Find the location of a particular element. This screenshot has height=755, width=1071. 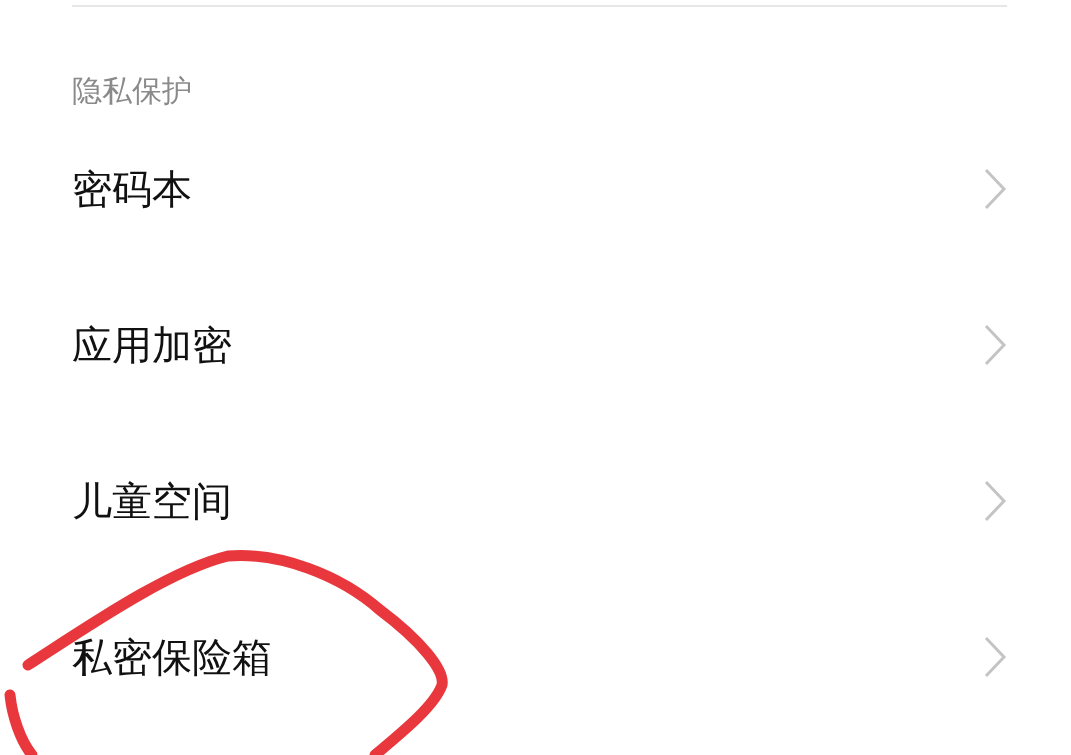

section-title: 隐私保护 is located at coordinates (132, 91).